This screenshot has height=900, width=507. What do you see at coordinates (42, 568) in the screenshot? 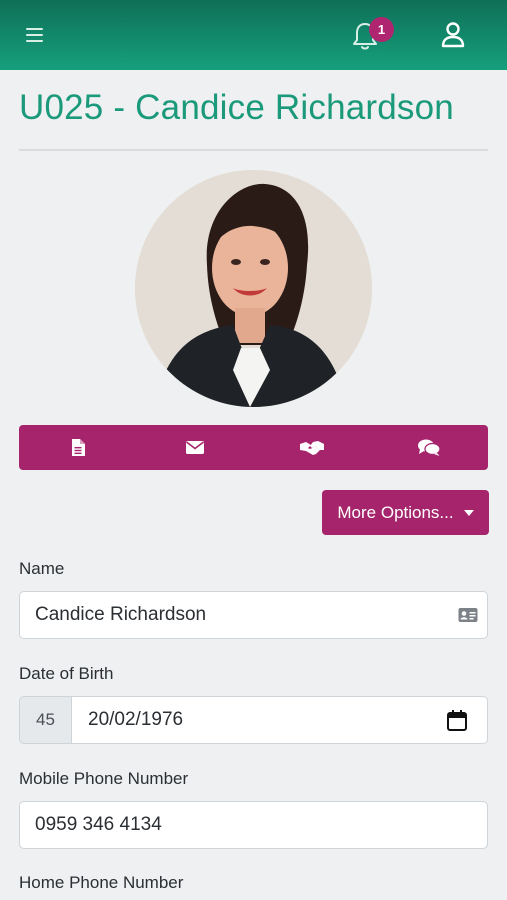
I see `name-label: Name` at bounding box center [42, 568].